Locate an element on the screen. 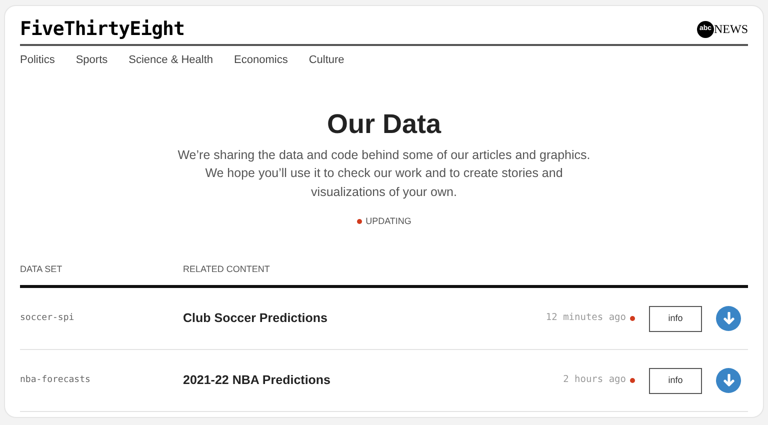  nav-link: Politics is located at coordinates (37, 60).